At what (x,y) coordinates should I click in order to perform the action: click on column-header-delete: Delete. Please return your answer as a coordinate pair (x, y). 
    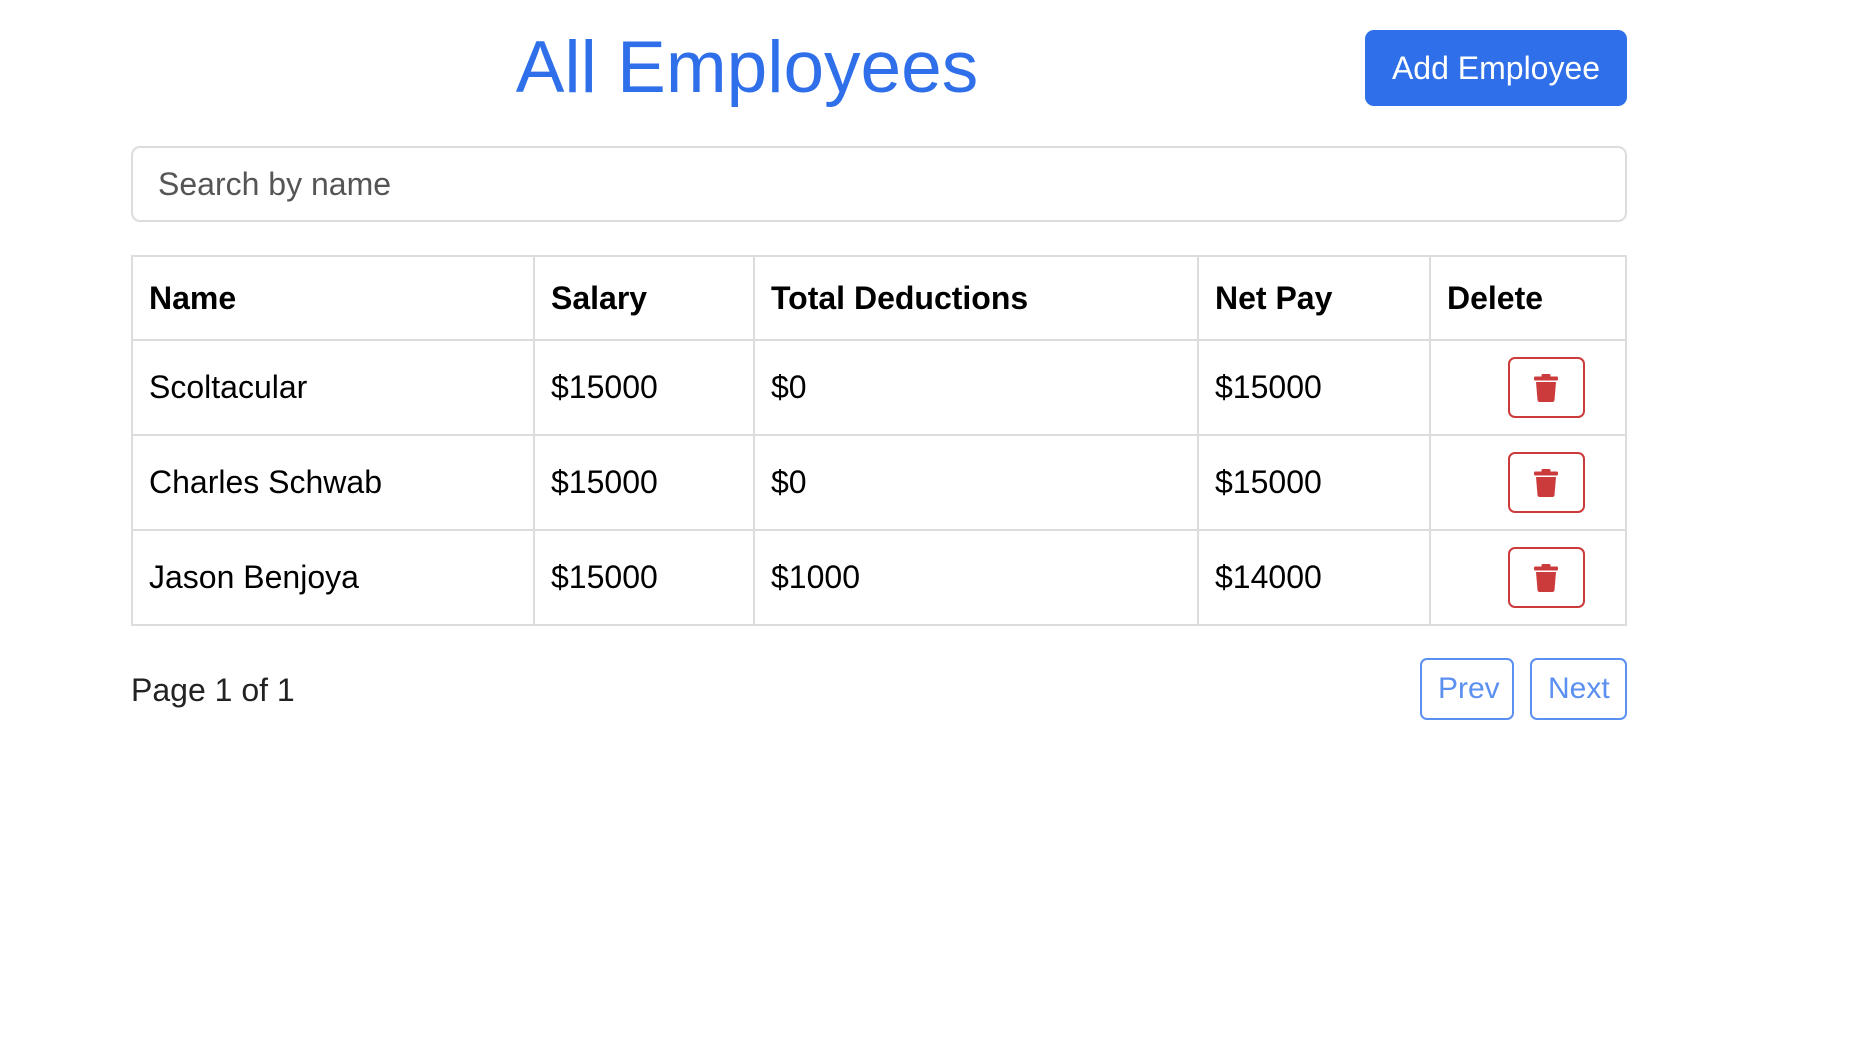
    Looking at the image, I should click on (1528, 298).